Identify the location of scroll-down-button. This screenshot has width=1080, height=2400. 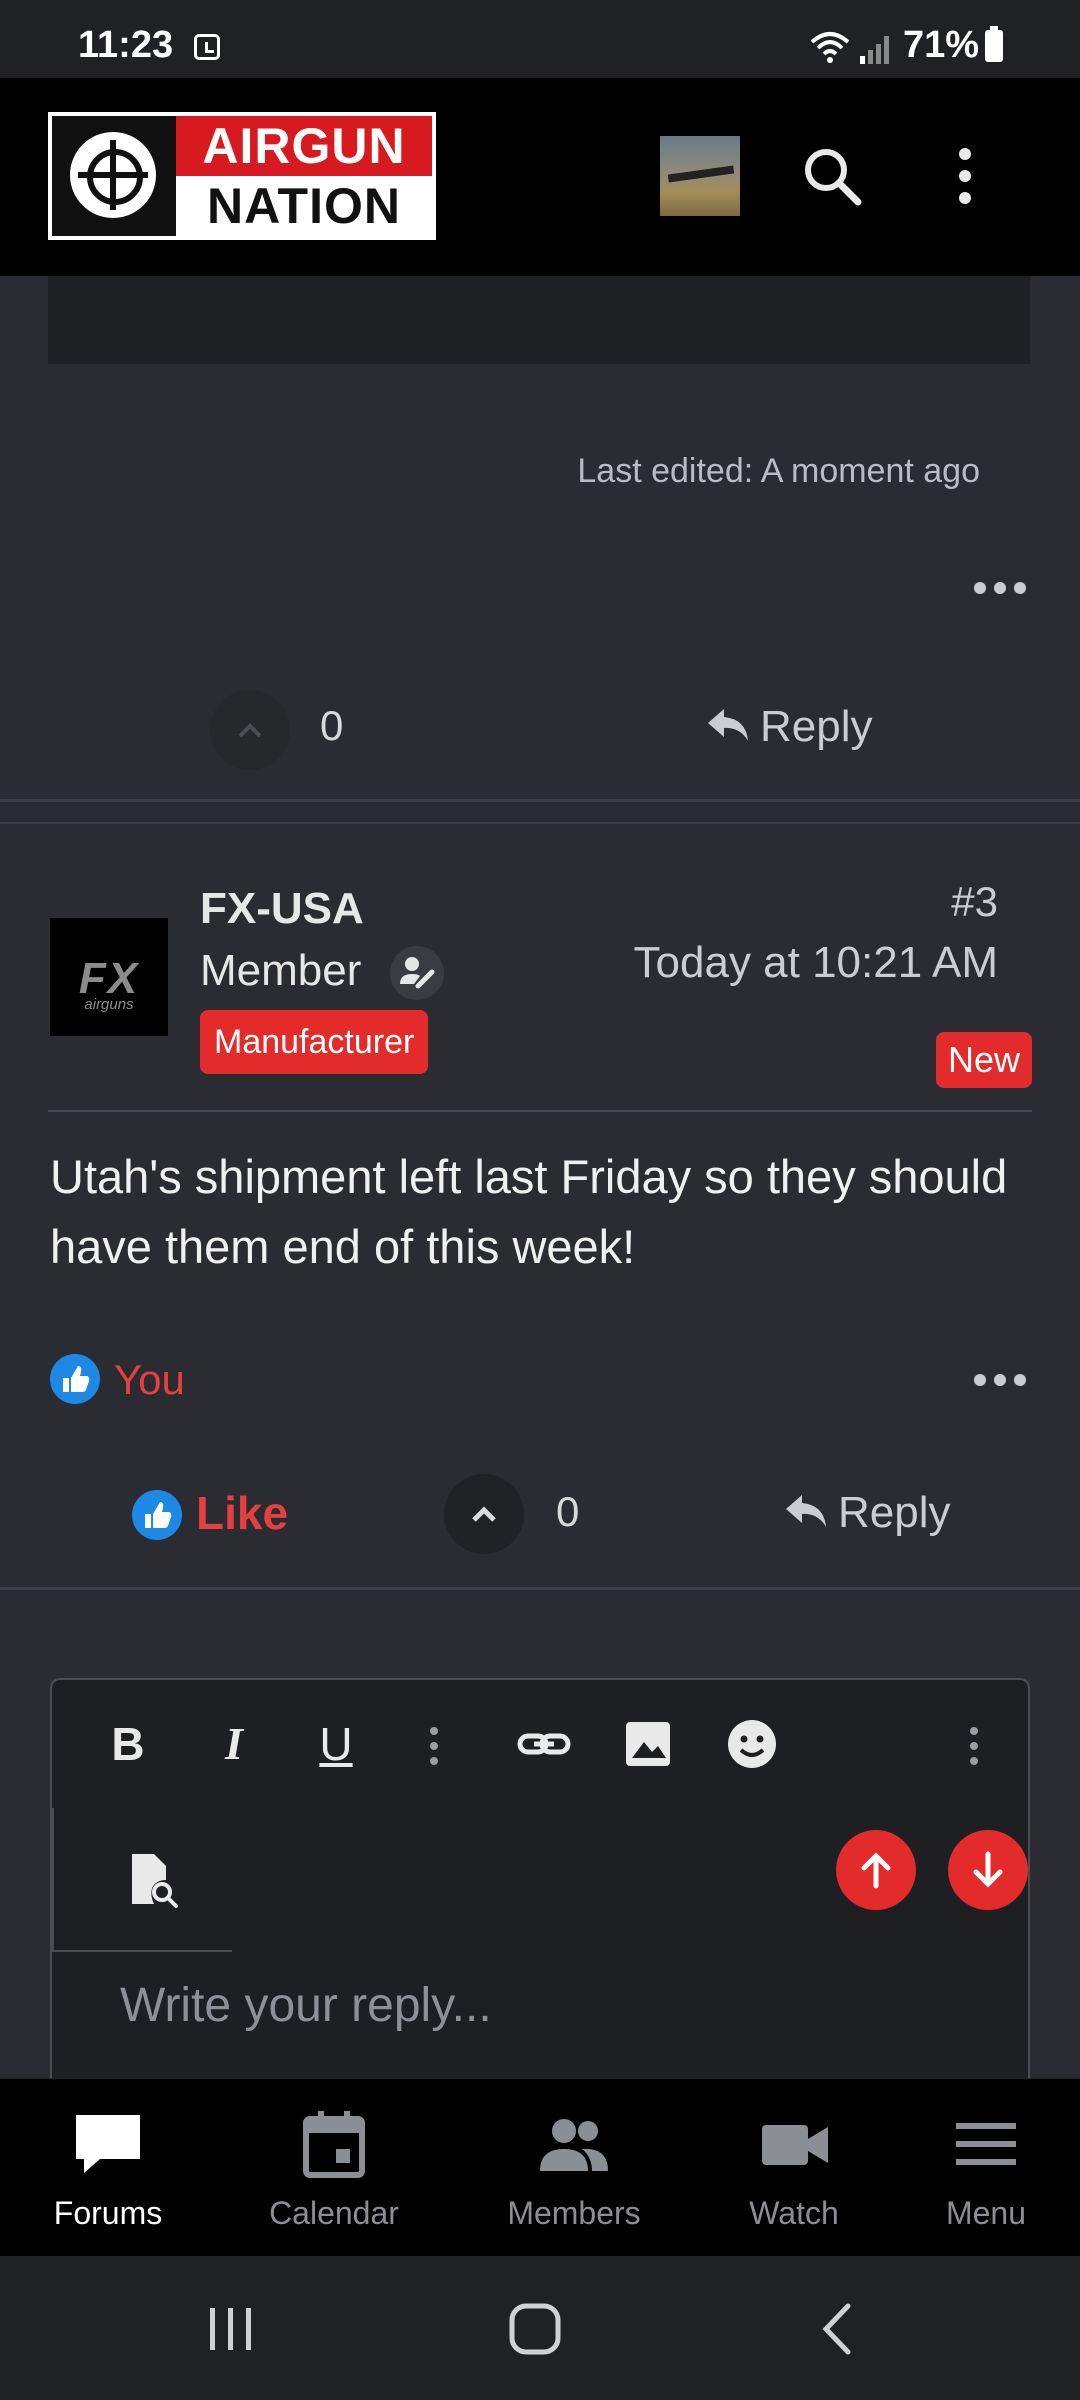
(988, 1870).